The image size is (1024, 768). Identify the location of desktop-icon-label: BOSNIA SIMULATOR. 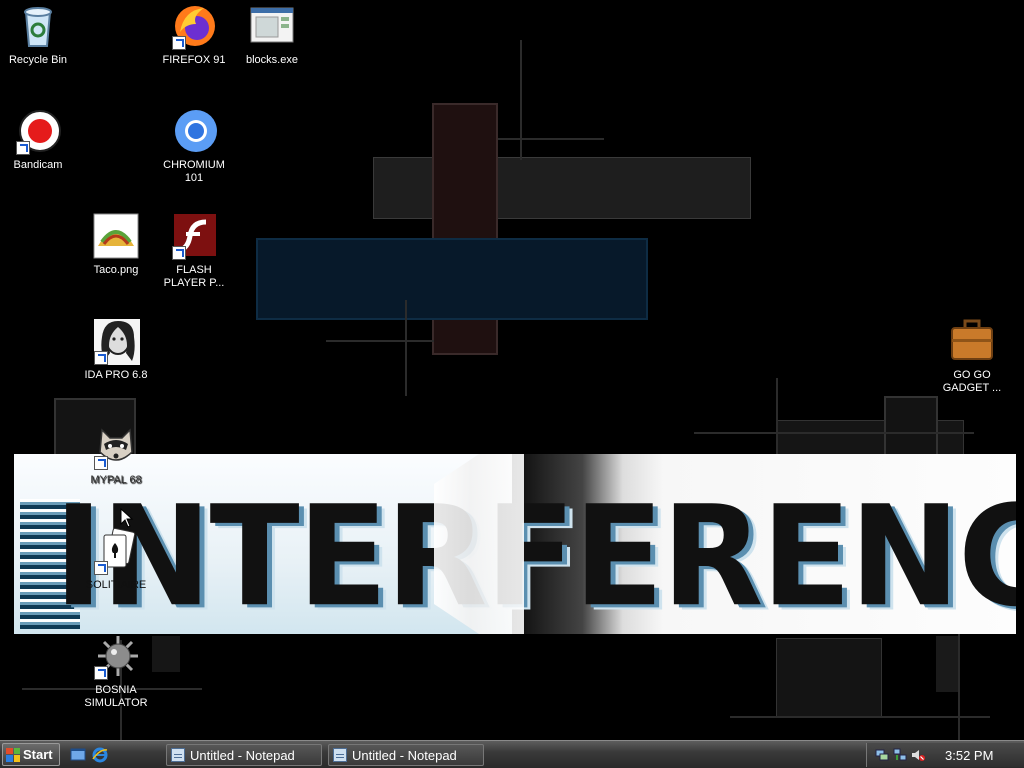
(116, 696).